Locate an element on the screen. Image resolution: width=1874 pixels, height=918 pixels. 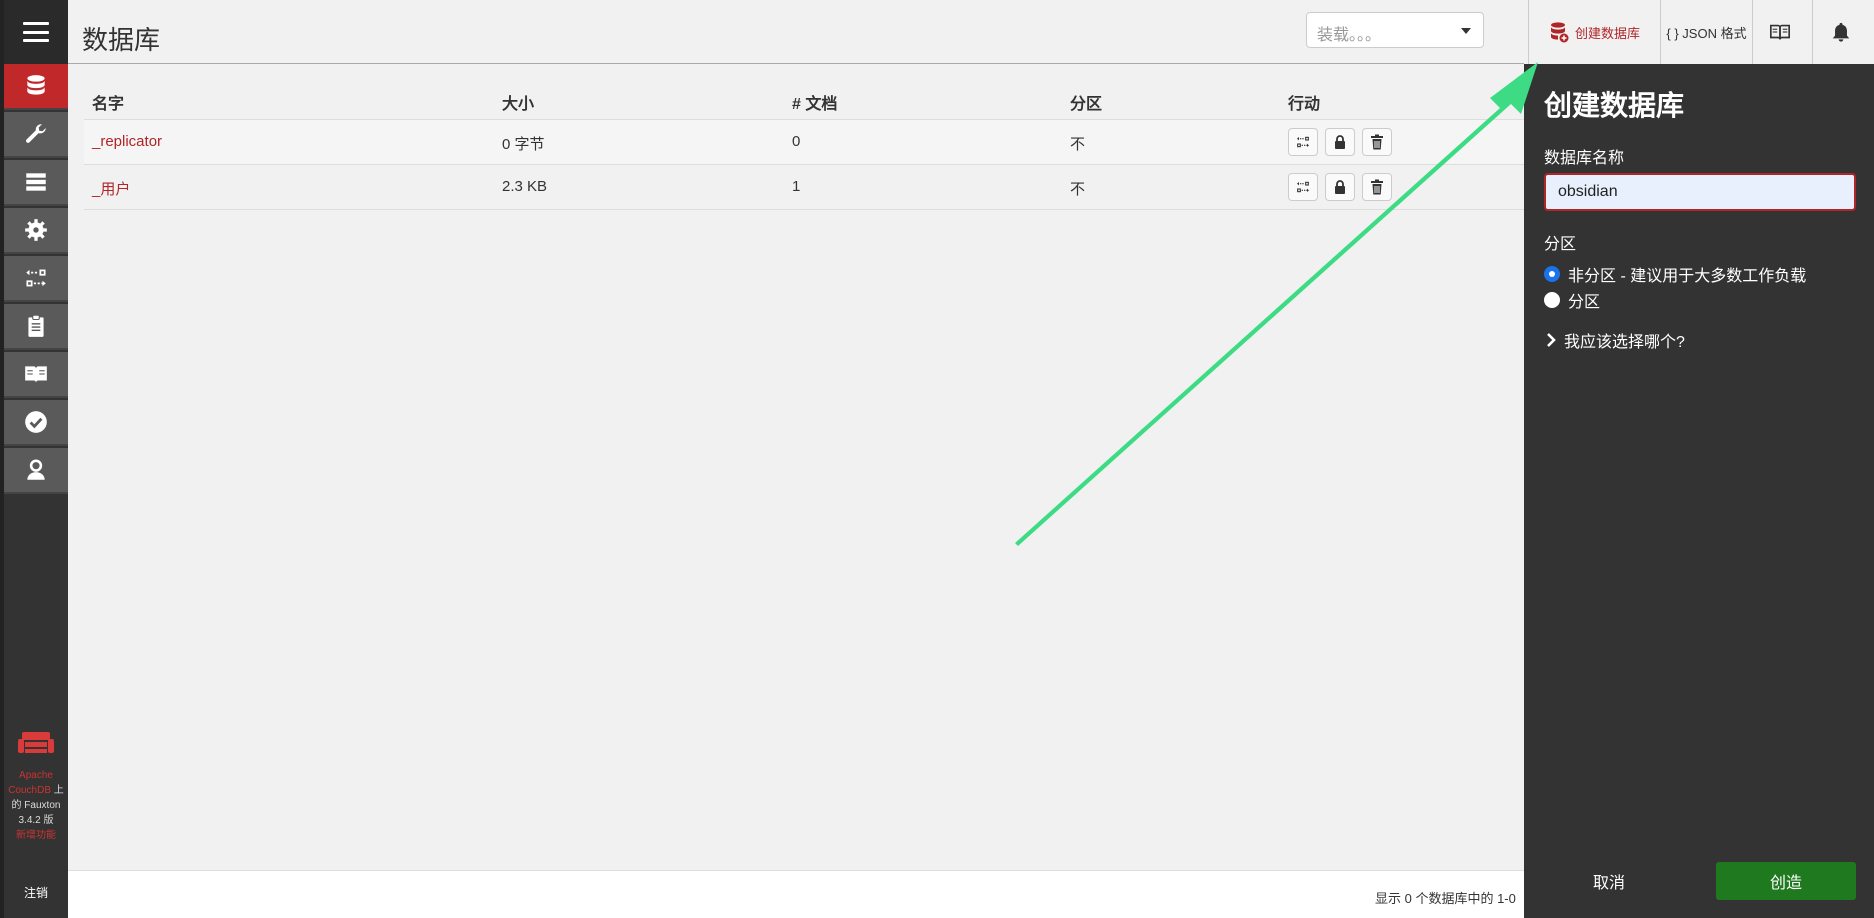
help-link-label: 我应该选择哪个? is located at coordinates (1624, 342).